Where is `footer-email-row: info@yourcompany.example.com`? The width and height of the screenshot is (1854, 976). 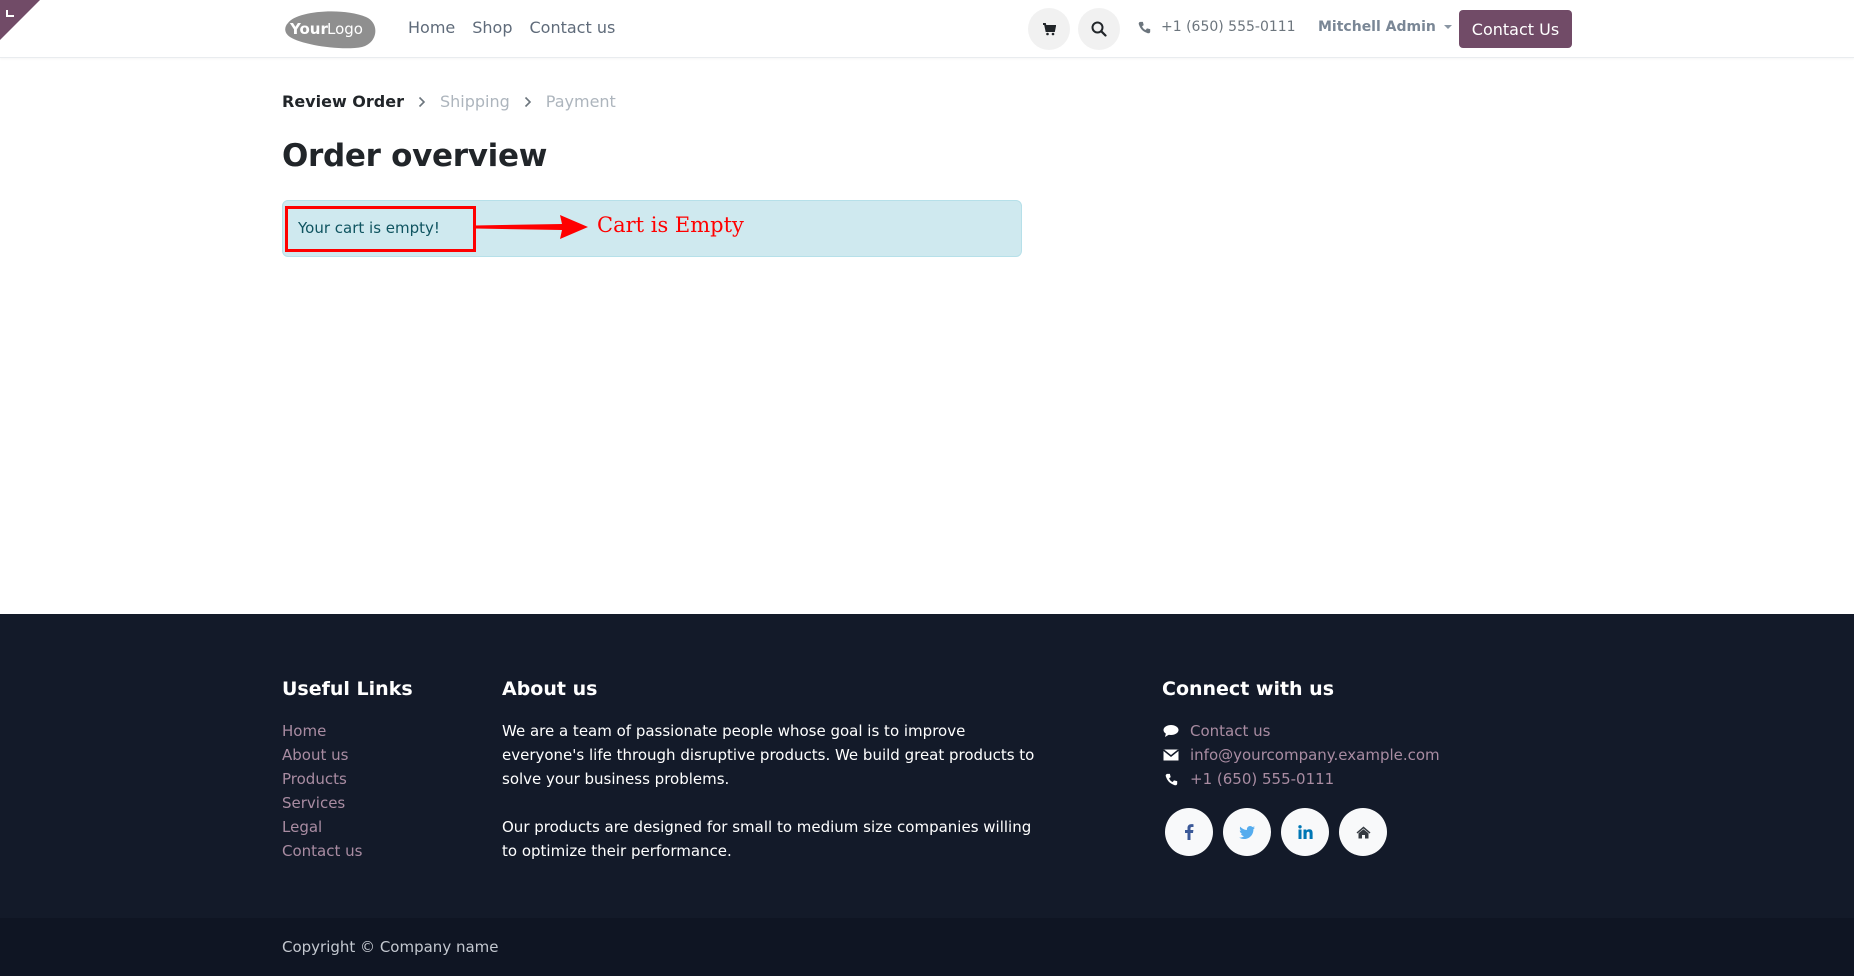 footer-email-row: info@yourcompany.example.com is located at coordinates (1301, 755).